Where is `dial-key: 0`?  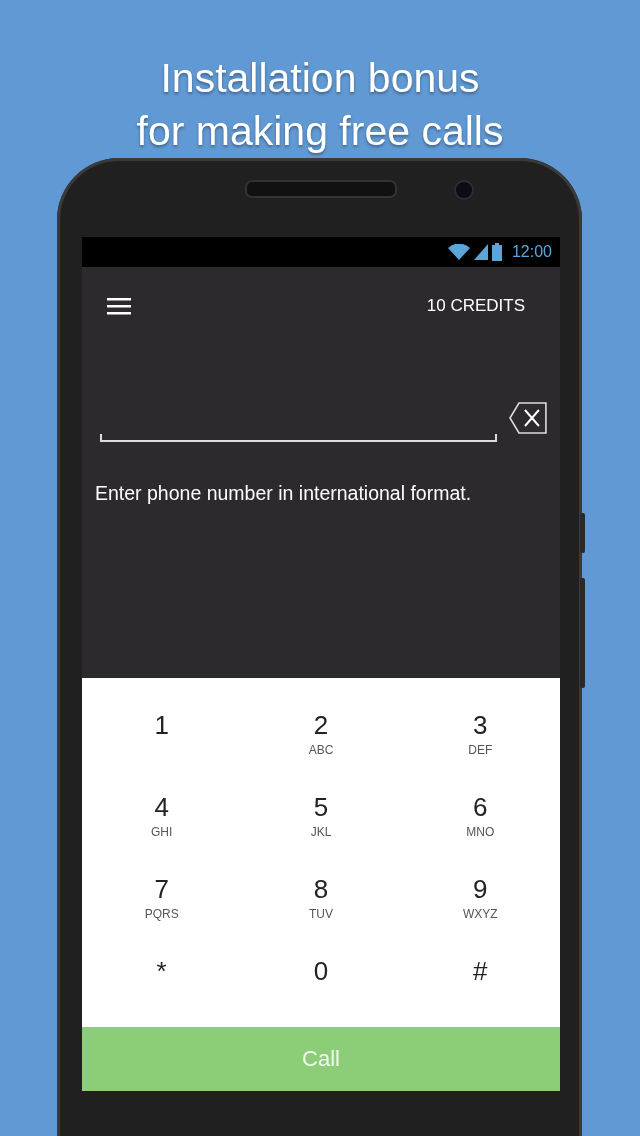 dial-key: 0 is located at coordinates (321, 971).